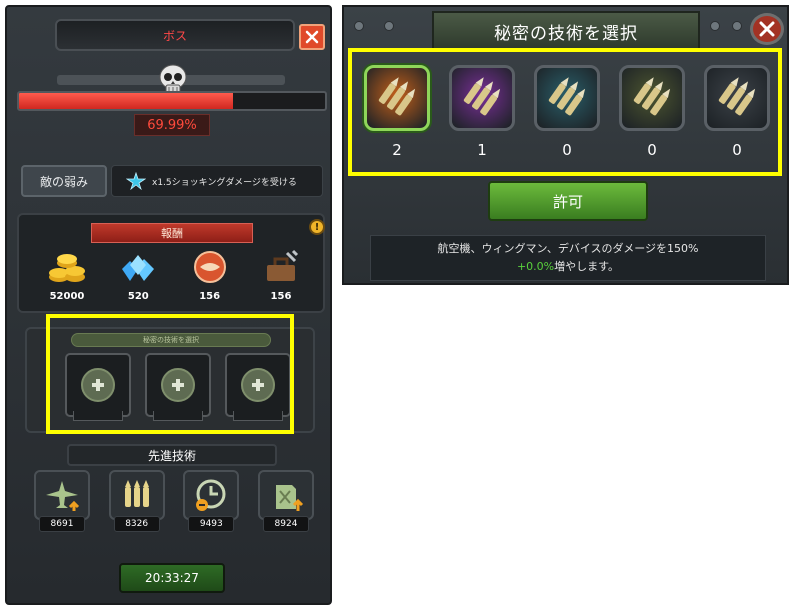 The width and height of the screenshot is (793, 609). I want to click on boss-hp-fill, so click(126, 101).